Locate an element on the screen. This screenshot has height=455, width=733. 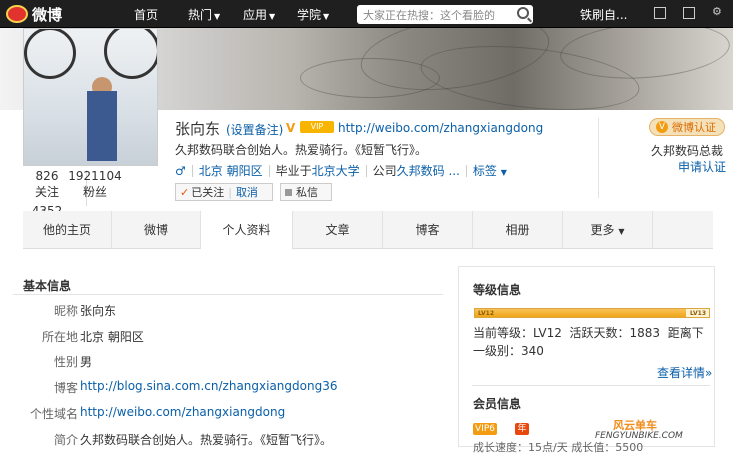
followers-count: 1921104 粉丝 is located at coordinates (95, 184).